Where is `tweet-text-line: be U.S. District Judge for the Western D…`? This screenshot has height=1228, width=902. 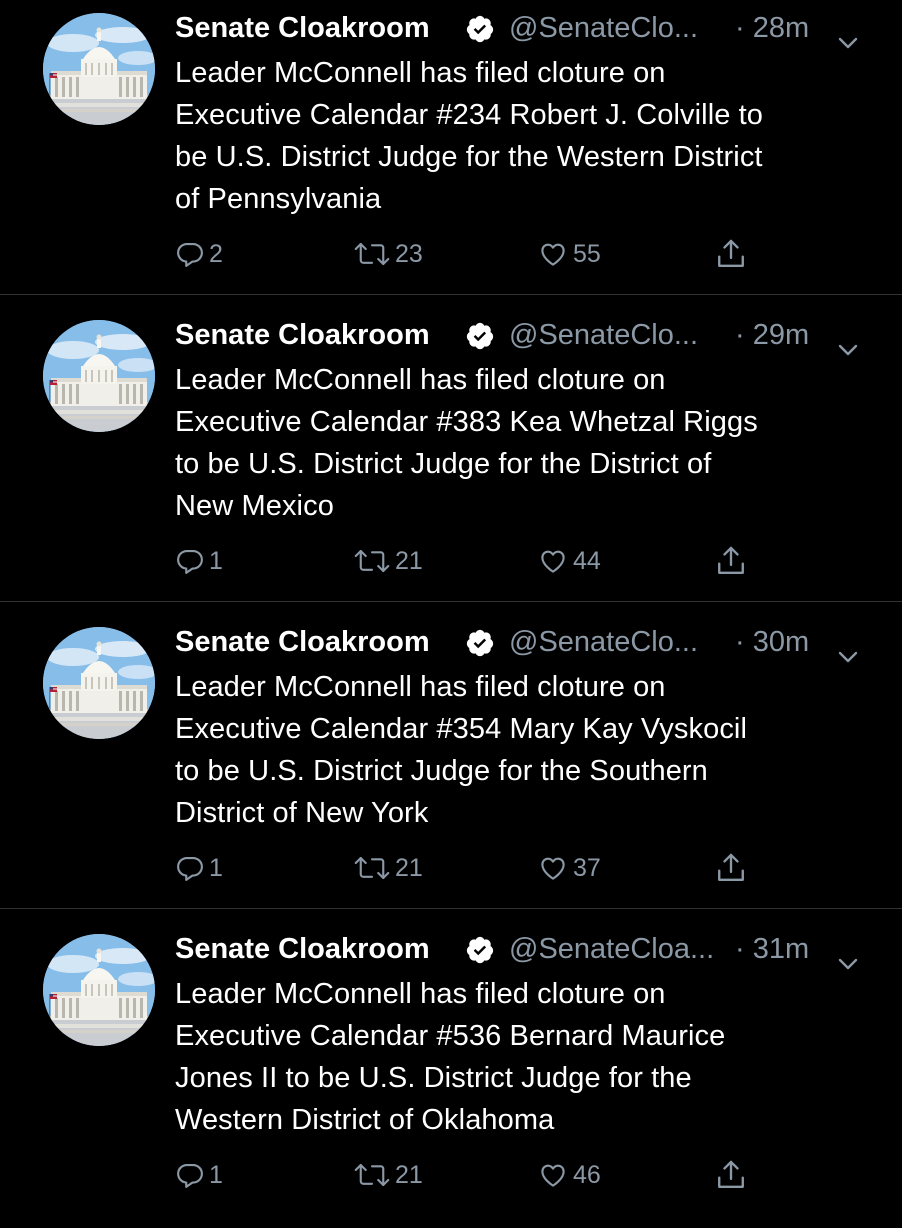 tweet-text-line: be U.S. District Judge for the Western D… is located at coordinates (469, 157).